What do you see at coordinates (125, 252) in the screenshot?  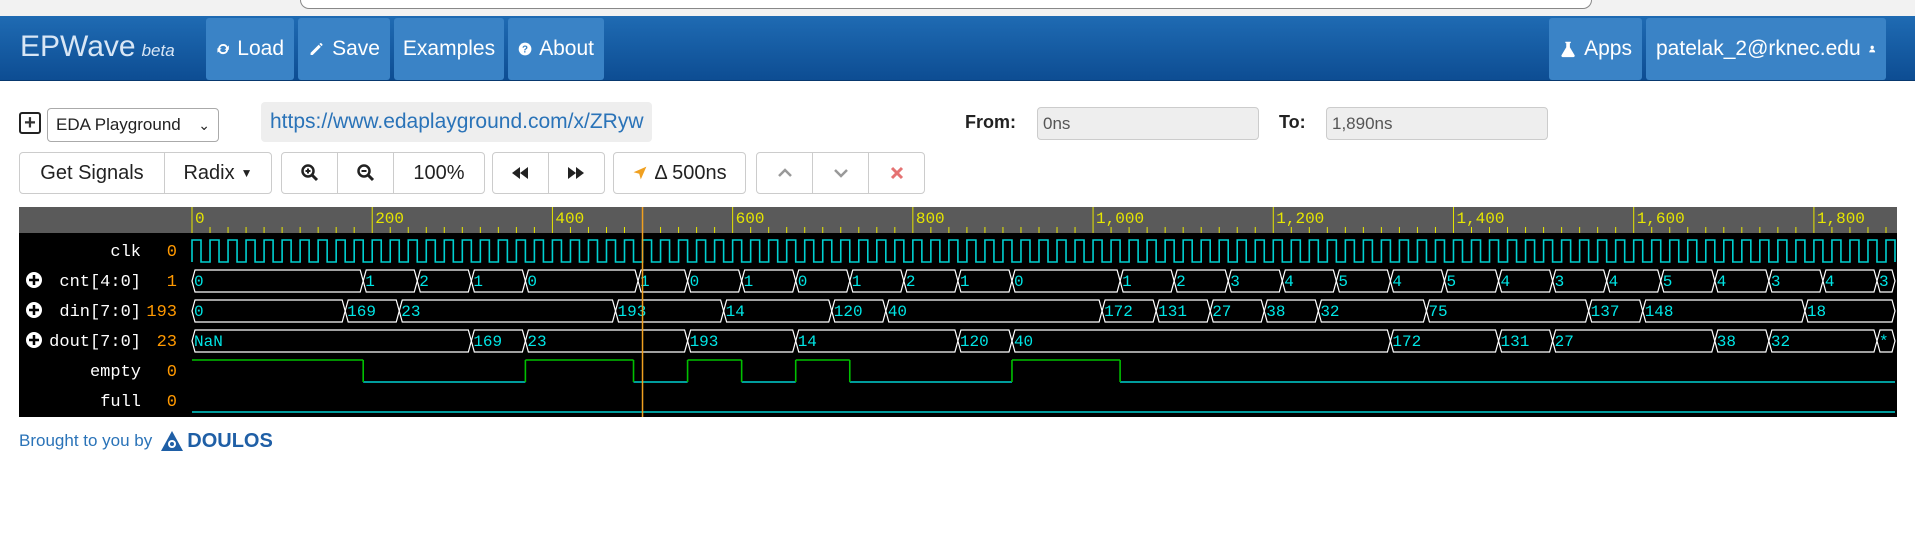 I see `signal-name: clk` at bounding box center [125, 252].